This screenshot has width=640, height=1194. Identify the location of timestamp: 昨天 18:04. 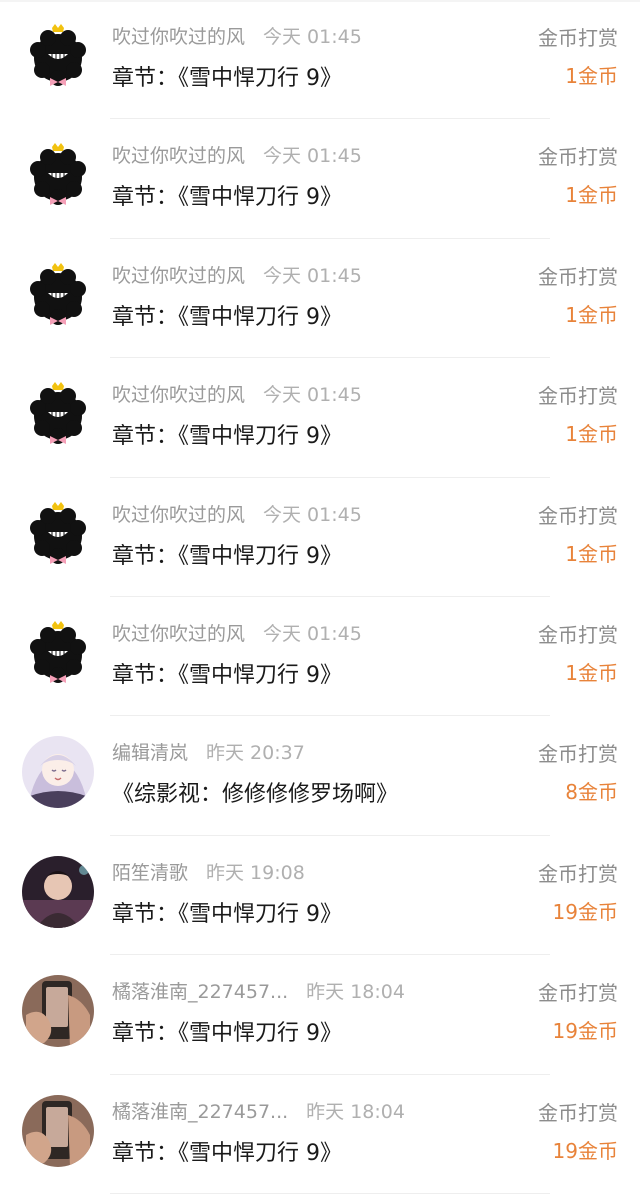
(355, 1111).